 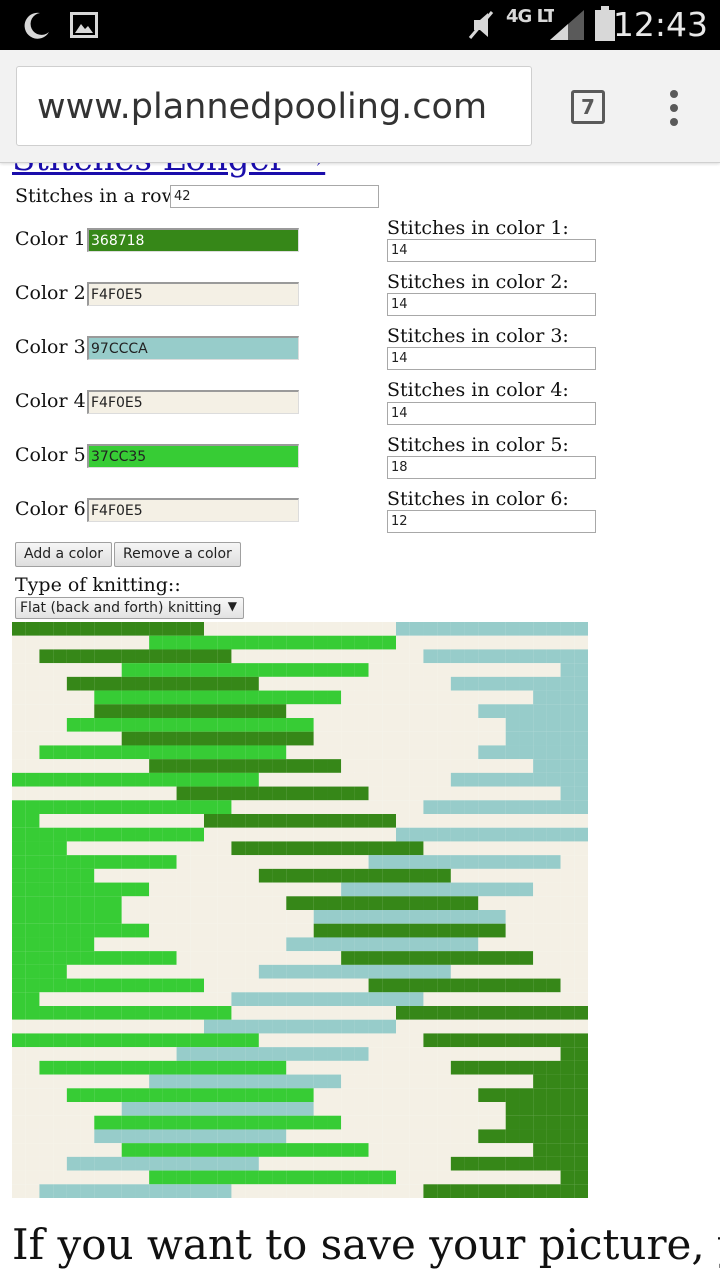 What do you see at coordinates (193, 240) in the screenshot?
I see `color-1-input: 368718` at bounding box center [193, 240].